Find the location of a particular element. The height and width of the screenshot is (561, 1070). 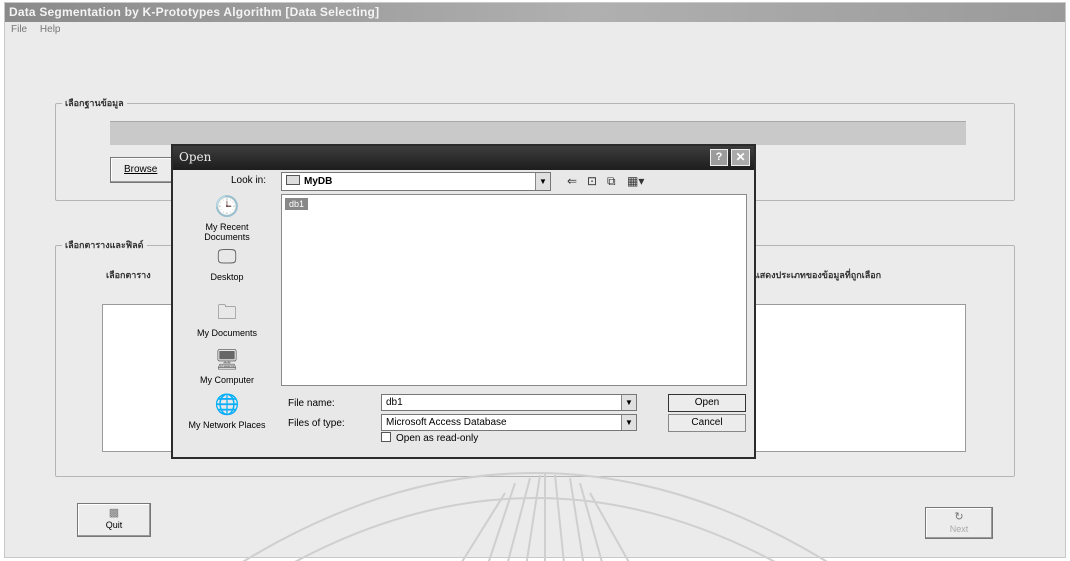

database-group-label: เลือกฐานข้อมูล is located at coordinates (94, 103).